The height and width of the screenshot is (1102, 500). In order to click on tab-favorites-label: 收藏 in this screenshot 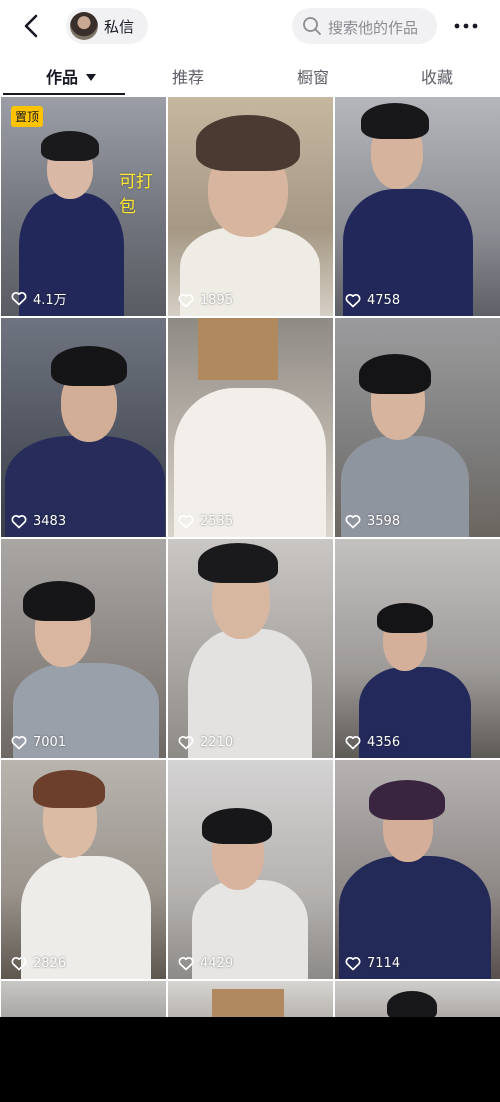, I will do `click(437, 77)`.